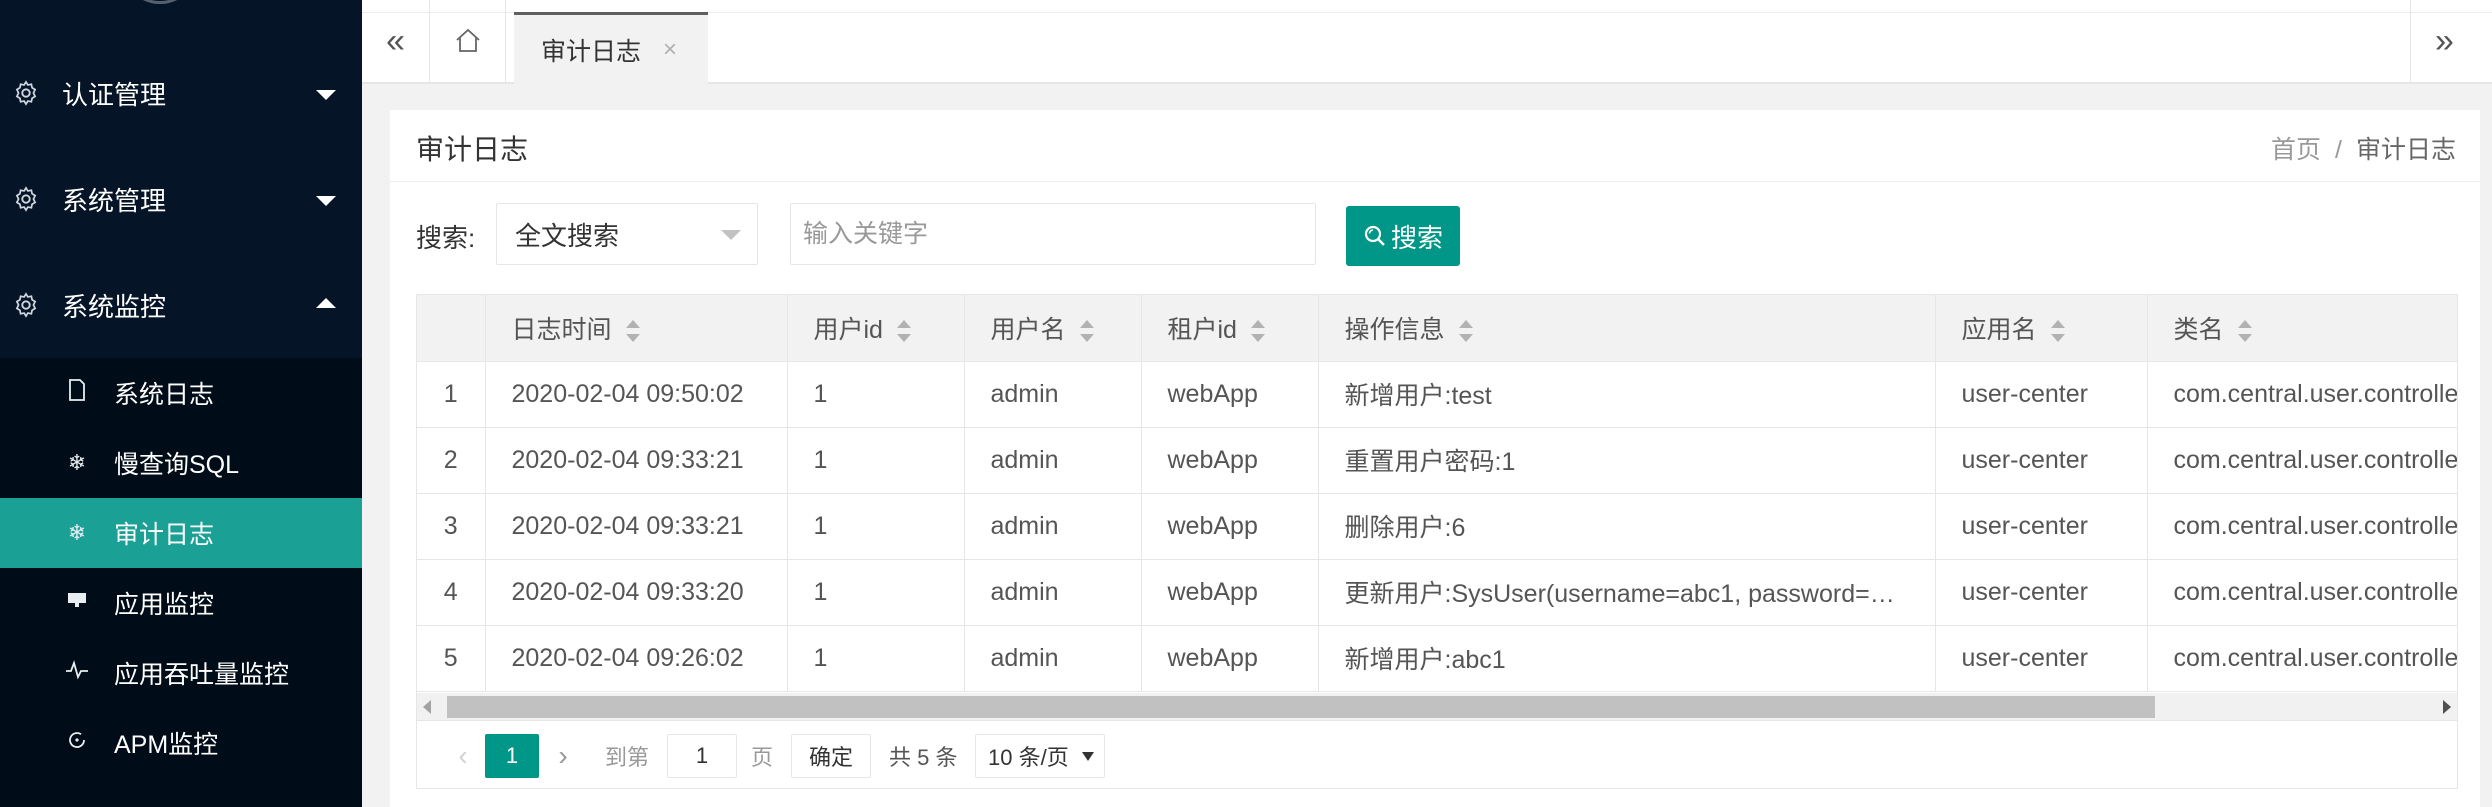 Image resolution: width=2492 pixels, height=807 pixels. I want to click on pulse-icon, so click(77, 673).